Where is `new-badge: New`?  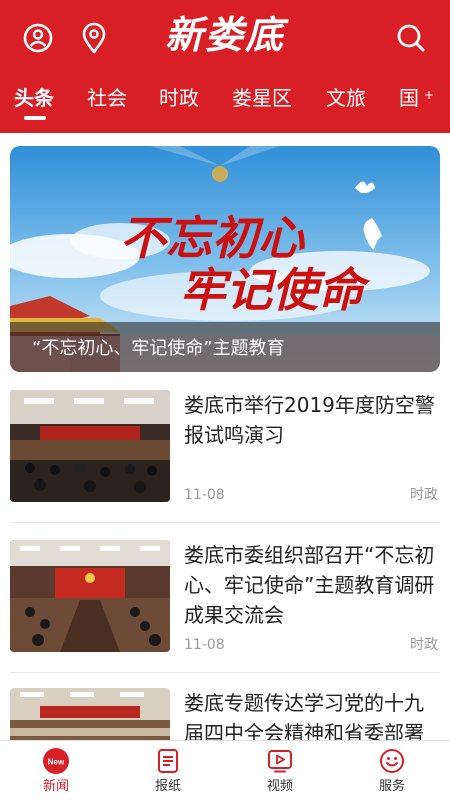
new-badge: New is located at coordinates (56, 762).